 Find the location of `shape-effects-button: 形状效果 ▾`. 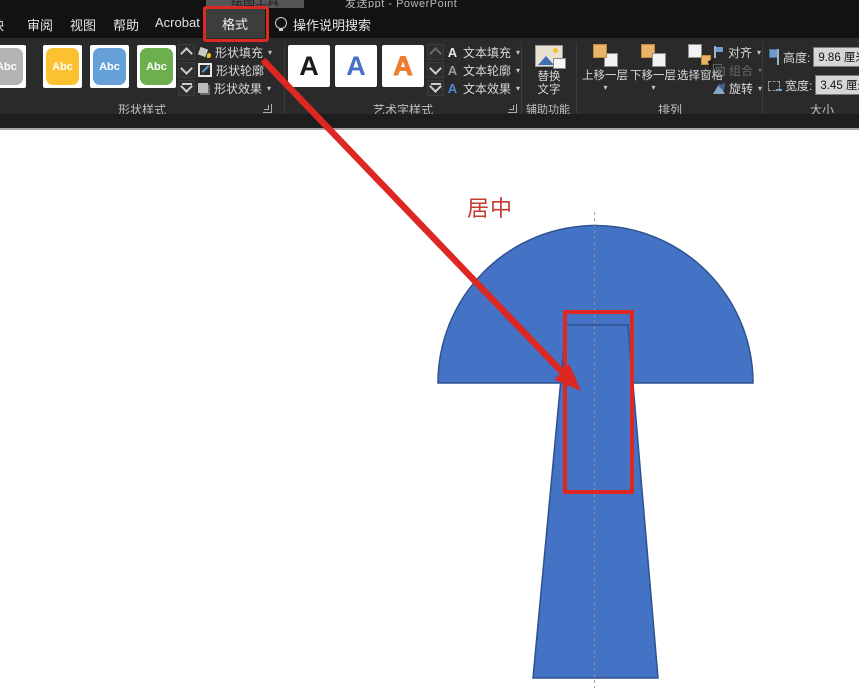

shape-effects-button: 形状效果 ▾ is located at coordinates (234, 88).